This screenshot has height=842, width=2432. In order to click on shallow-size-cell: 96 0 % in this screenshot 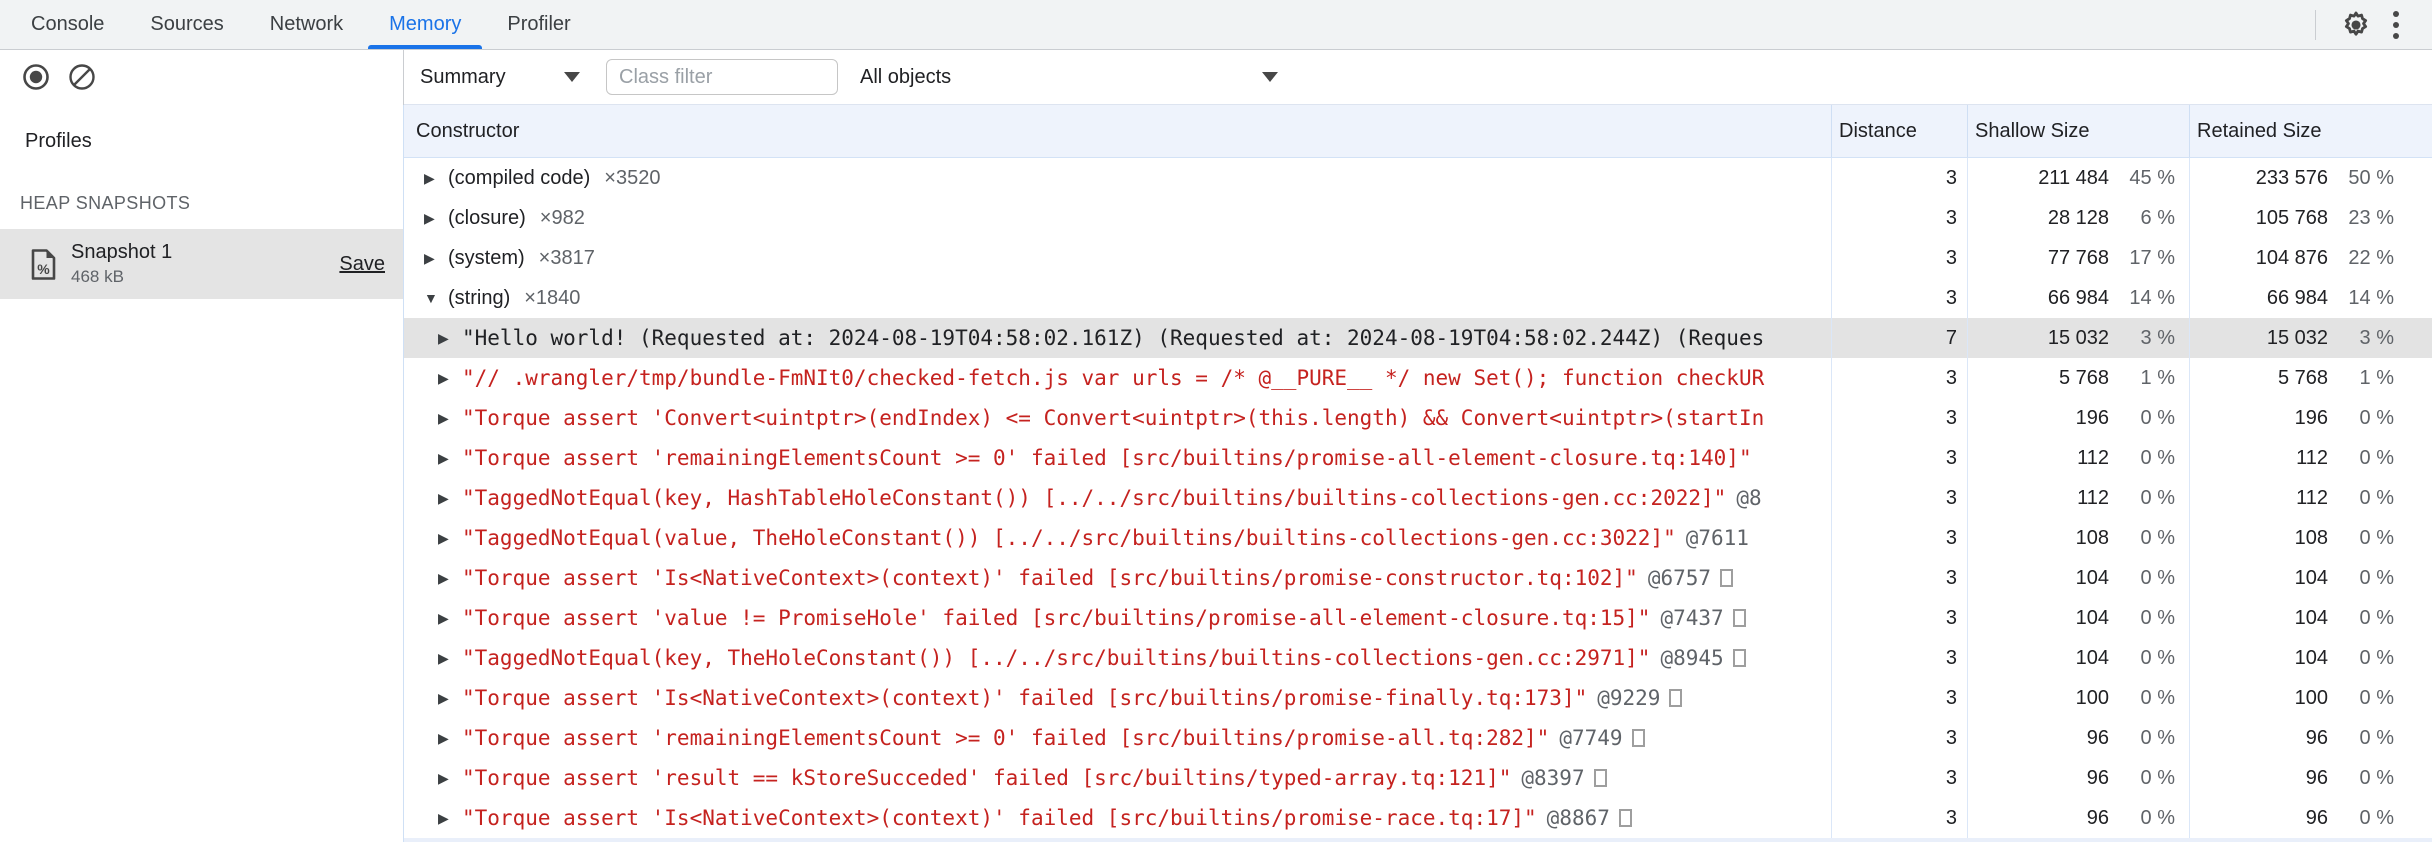, I will do `click(2078, 818)`.